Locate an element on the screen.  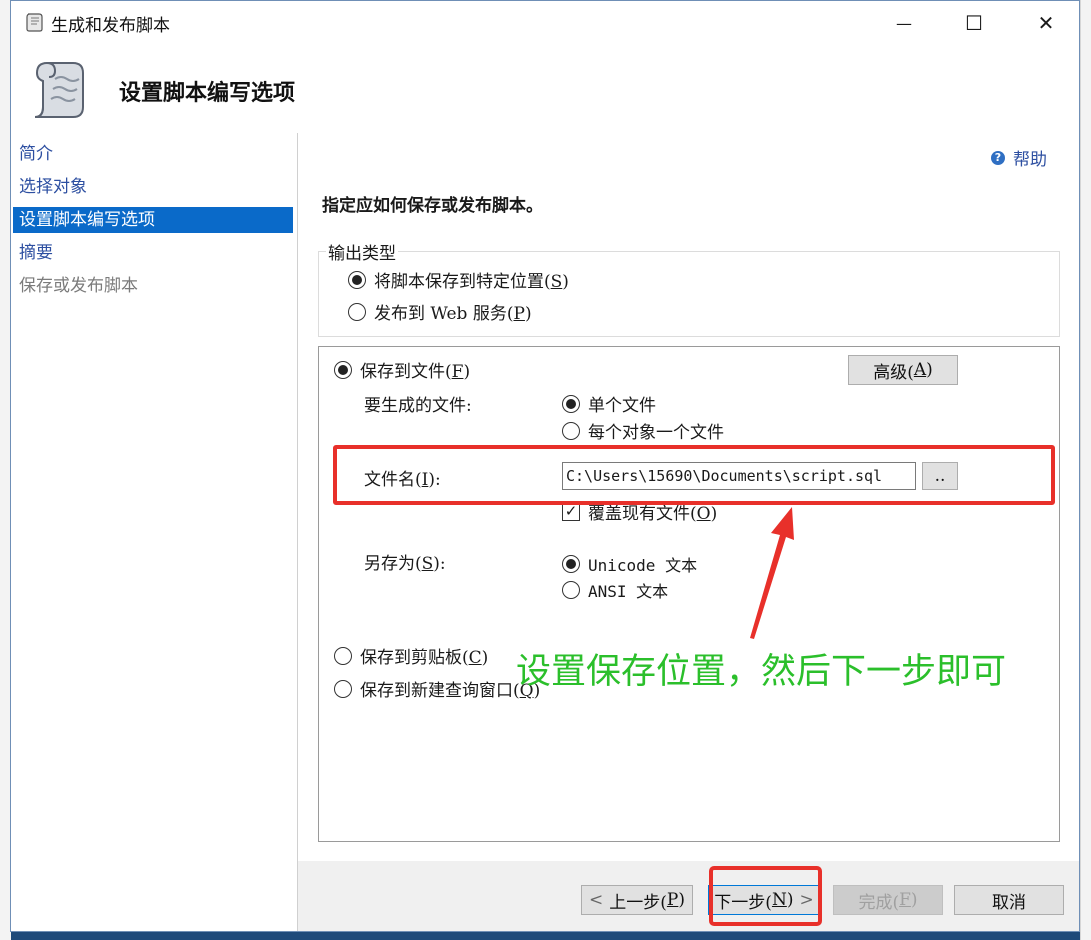
radio-save-to-location: 将脚本保存到特定位置(S) is located at coordinates (458, 279).